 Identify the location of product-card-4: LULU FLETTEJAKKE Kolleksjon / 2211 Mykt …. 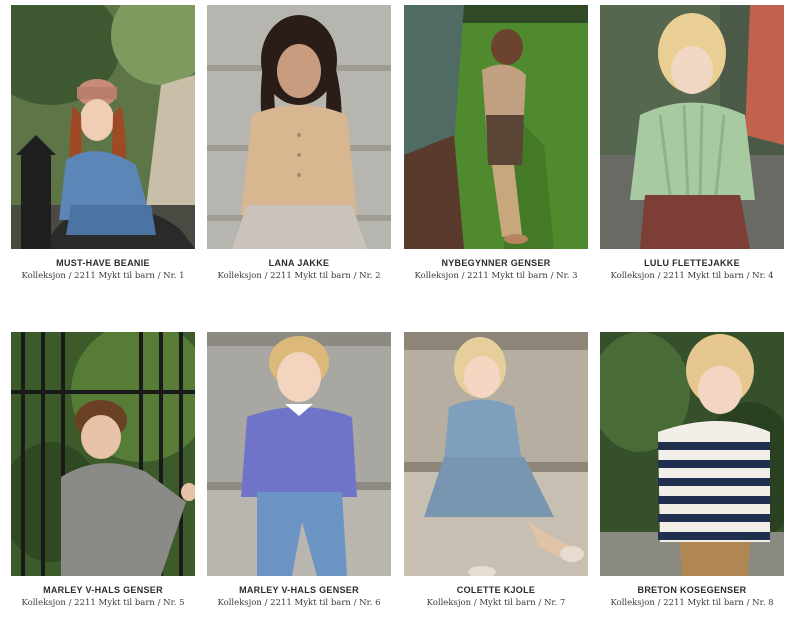
(692, 143).